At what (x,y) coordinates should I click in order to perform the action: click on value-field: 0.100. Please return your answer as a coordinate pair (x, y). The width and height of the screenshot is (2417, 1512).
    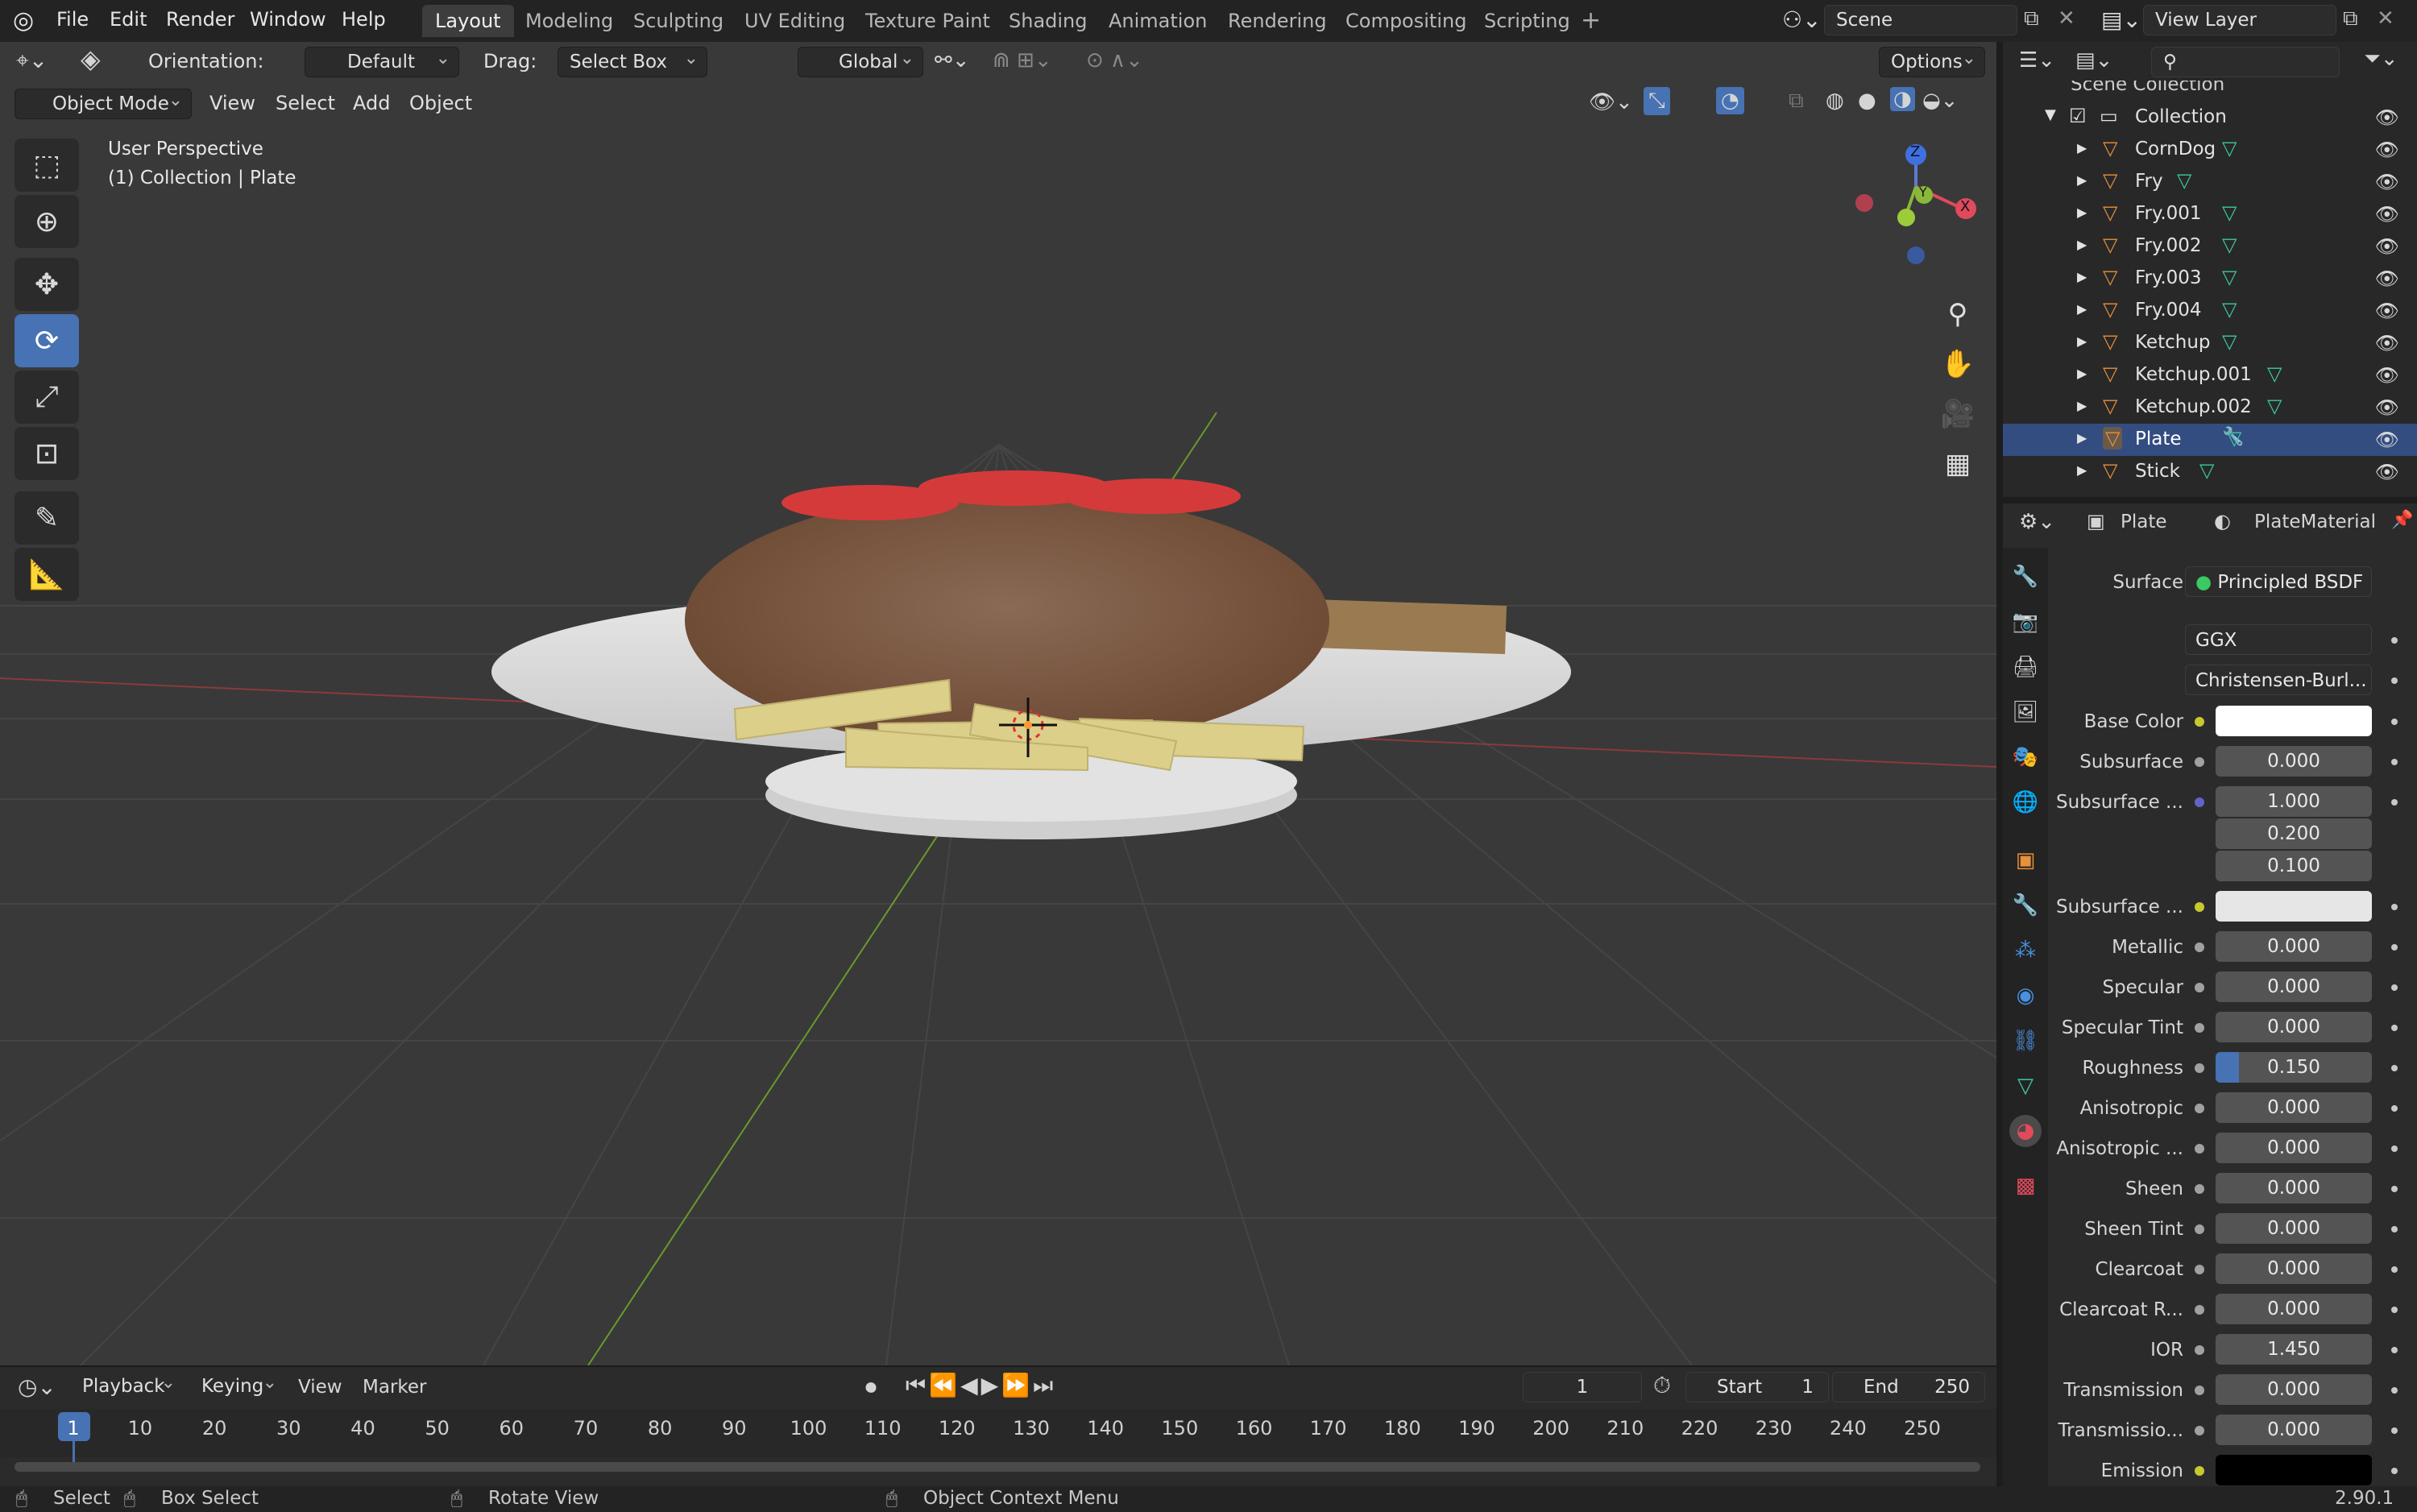
    Looking at the image, I should click on (2294, 866).